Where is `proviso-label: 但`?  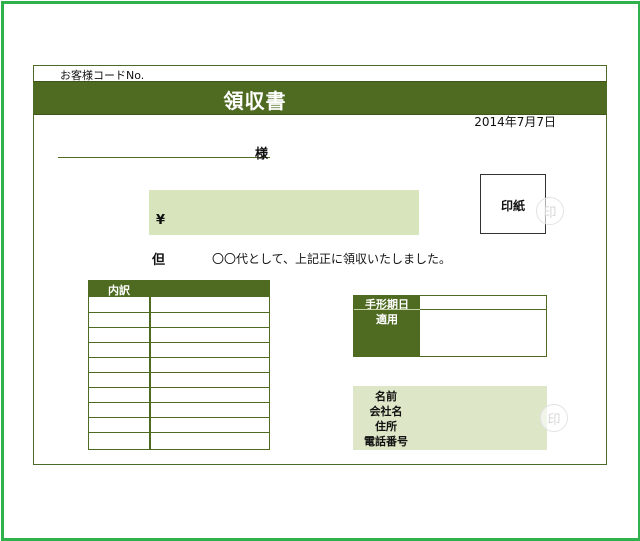 proviso-label: 但 is located at coordinates (159, 260).